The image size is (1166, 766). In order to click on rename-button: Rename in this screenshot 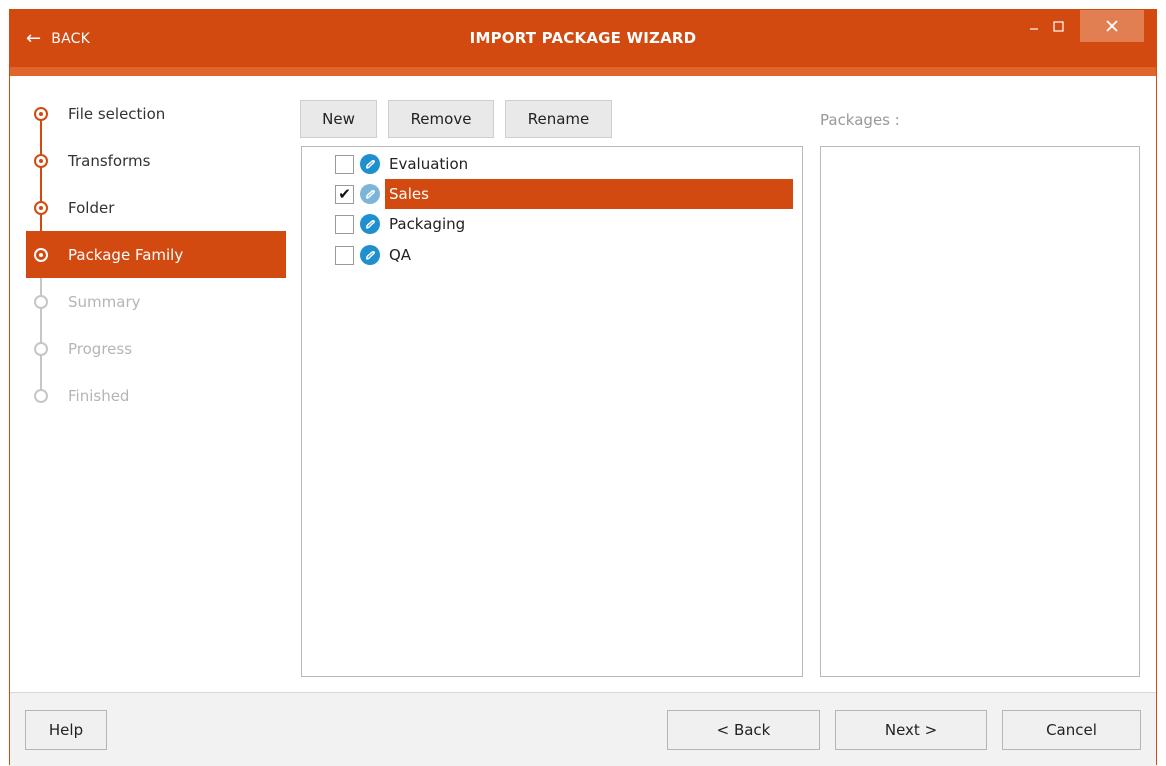, I will do `click(558, 119)`.